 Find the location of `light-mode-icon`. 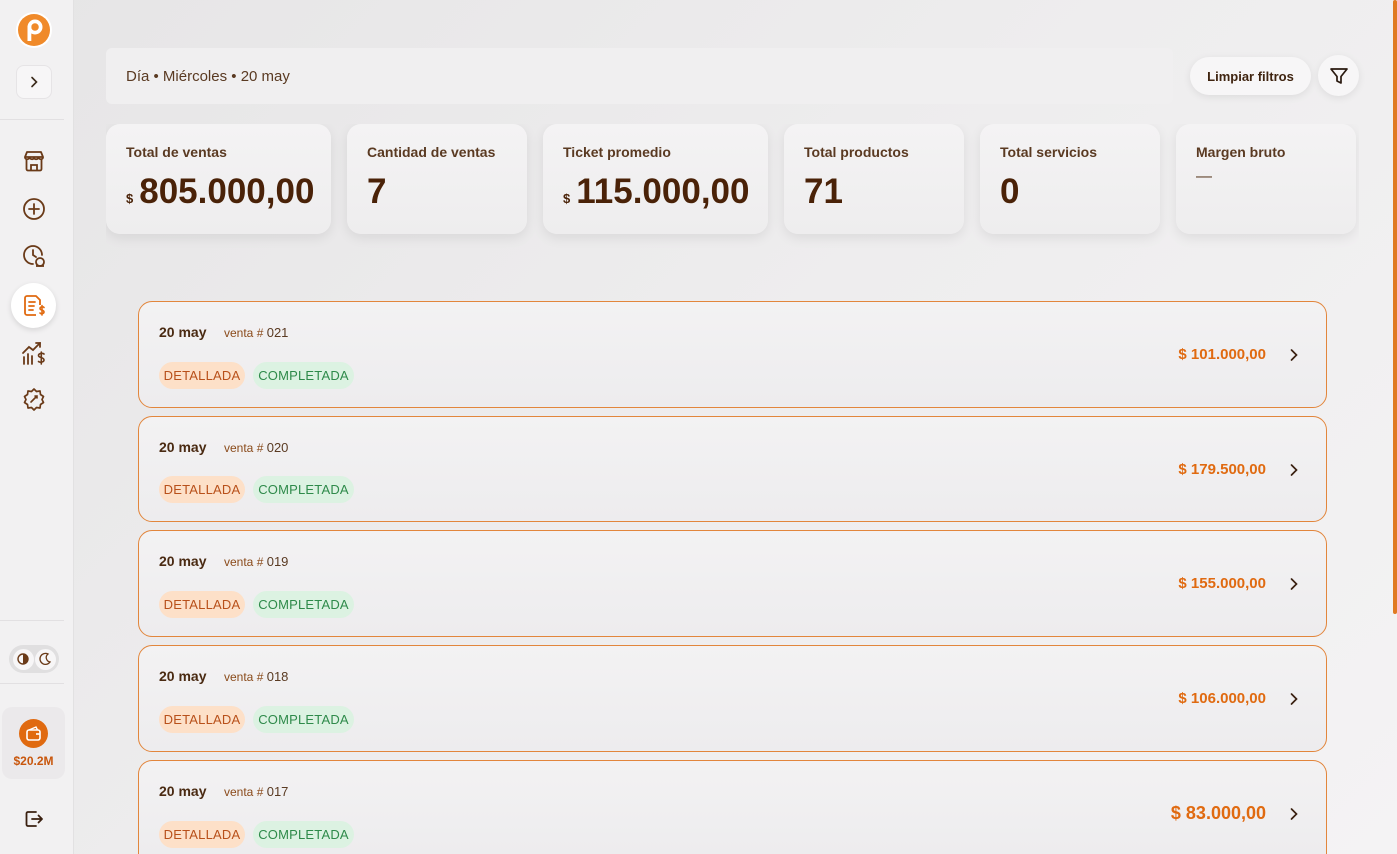

light-mode-icon is located at coordinates (23, 659).